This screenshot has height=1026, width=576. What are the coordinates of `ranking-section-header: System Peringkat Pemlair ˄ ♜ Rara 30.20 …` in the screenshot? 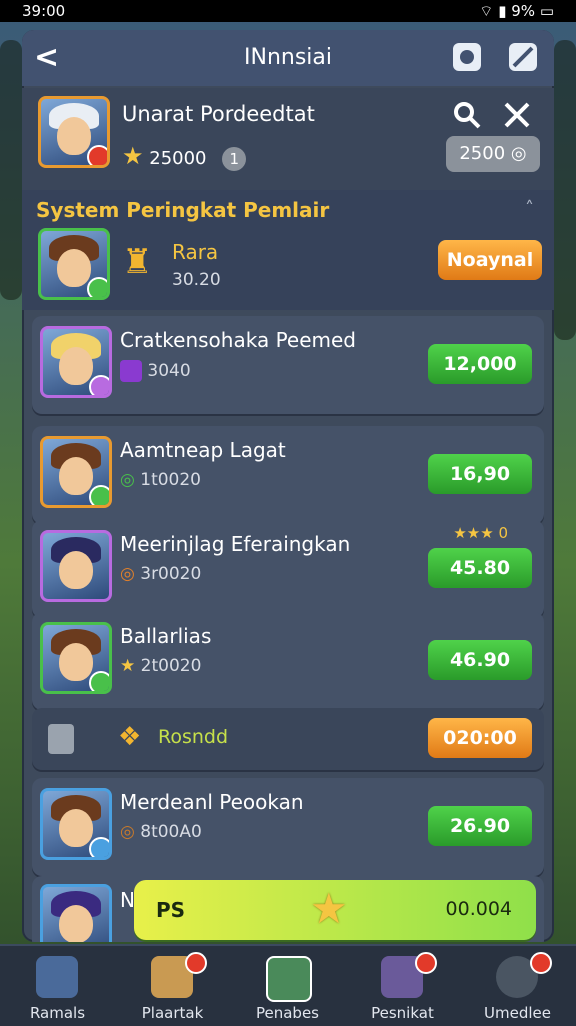 It's located at (288, 250).